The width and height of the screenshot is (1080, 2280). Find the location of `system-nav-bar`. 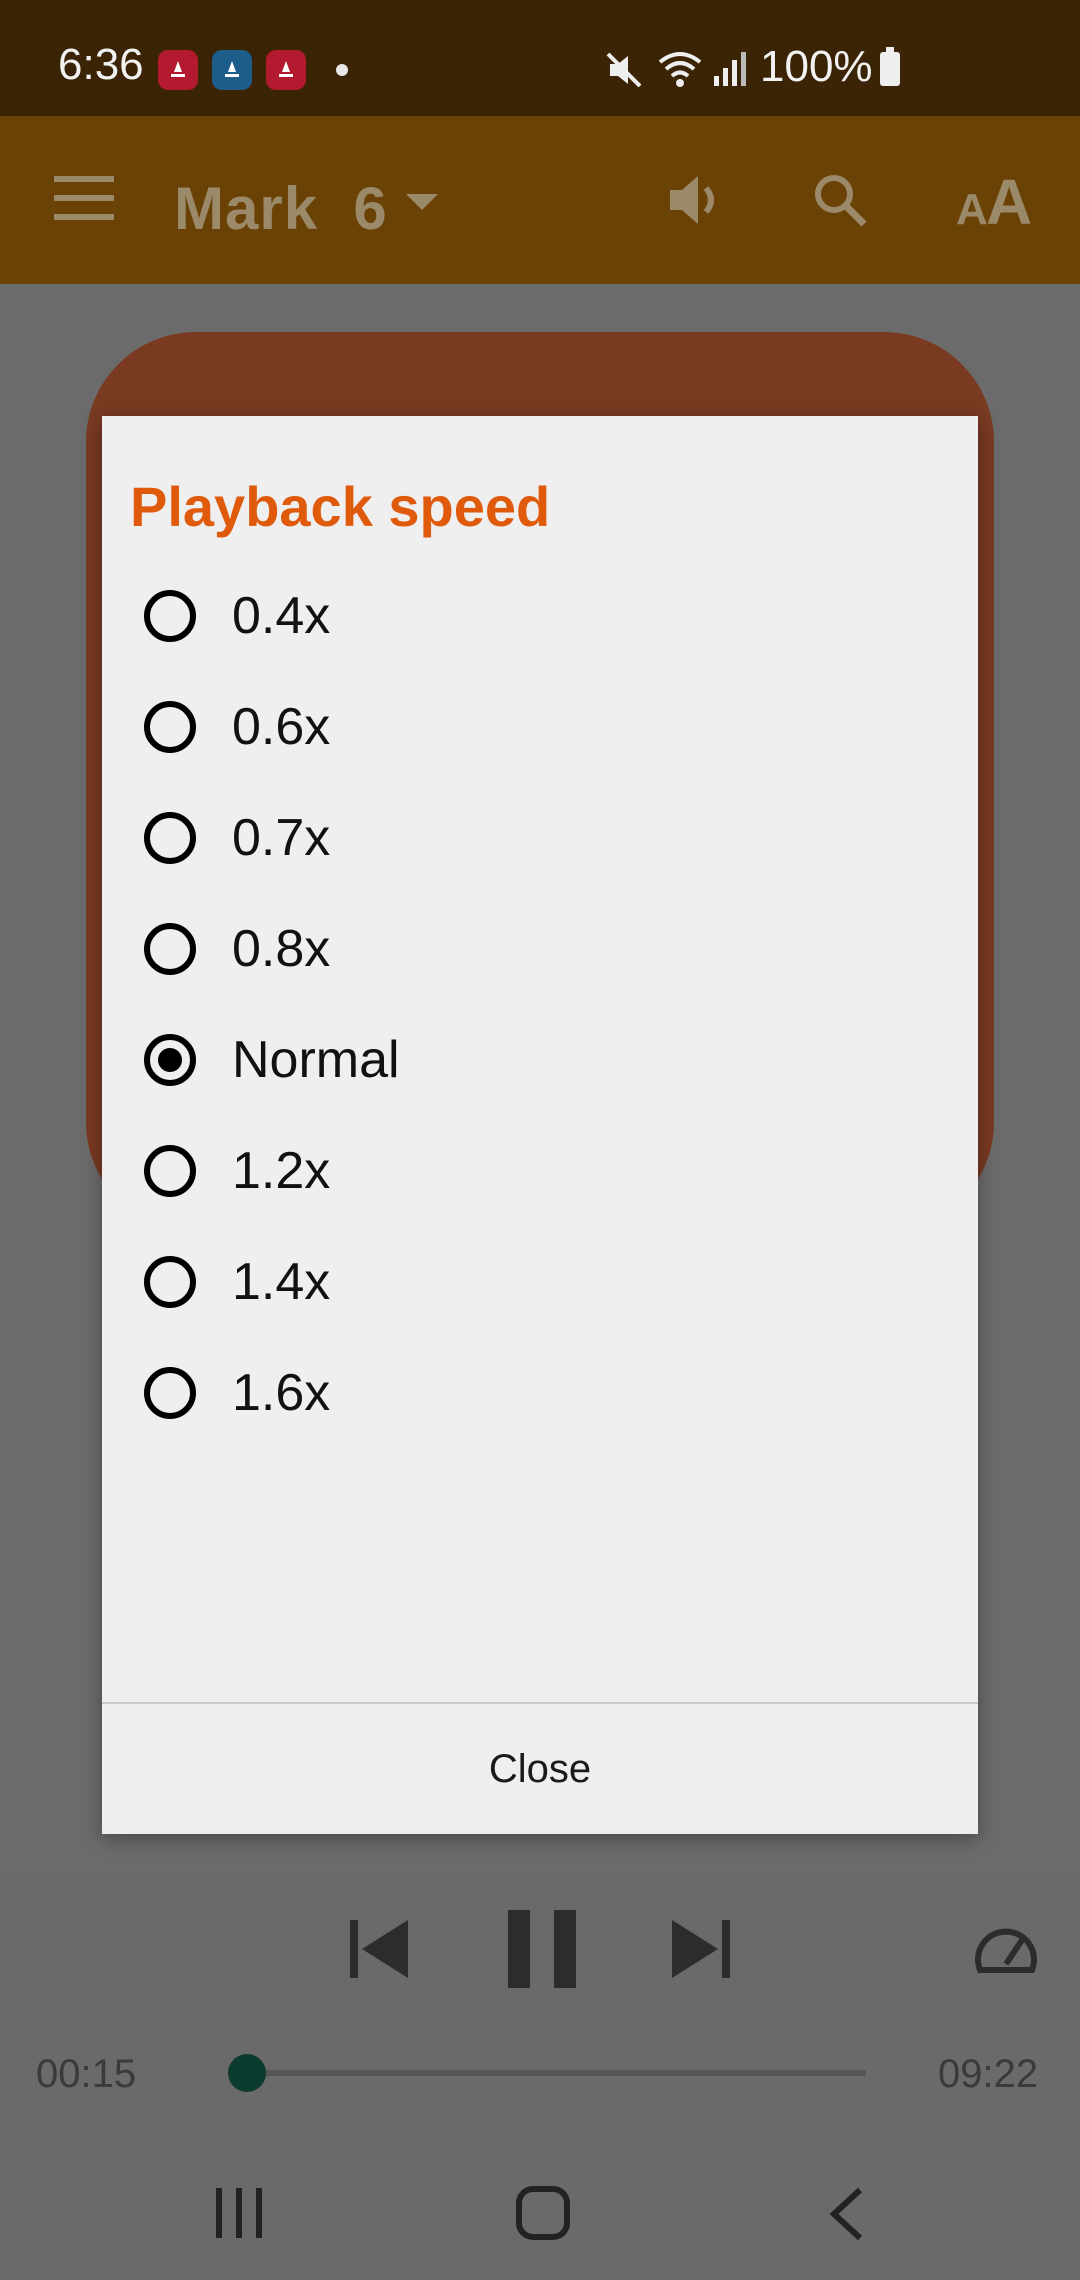

system-nav-bar is located at coordinates (540, 2216).